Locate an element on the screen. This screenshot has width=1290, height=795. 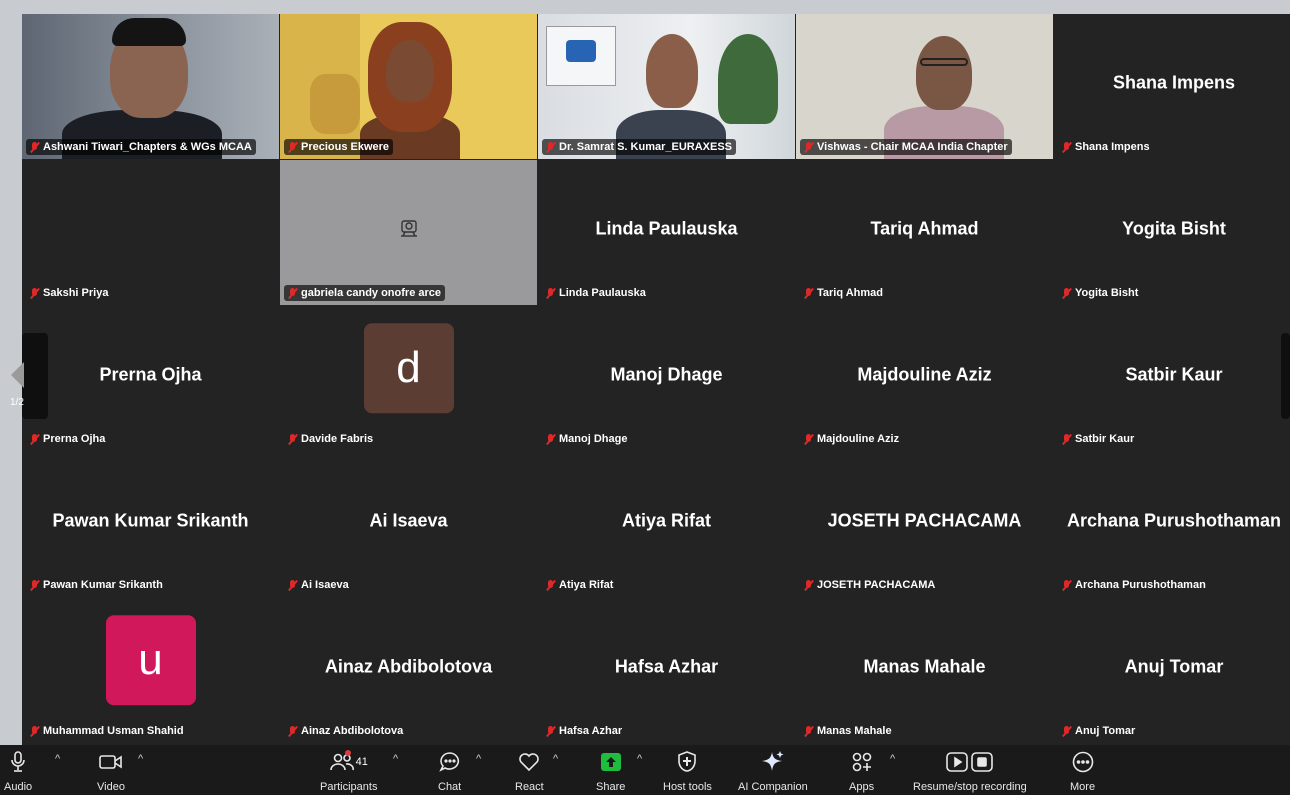
participants-label: Participants is located at coordinates (349, 787).